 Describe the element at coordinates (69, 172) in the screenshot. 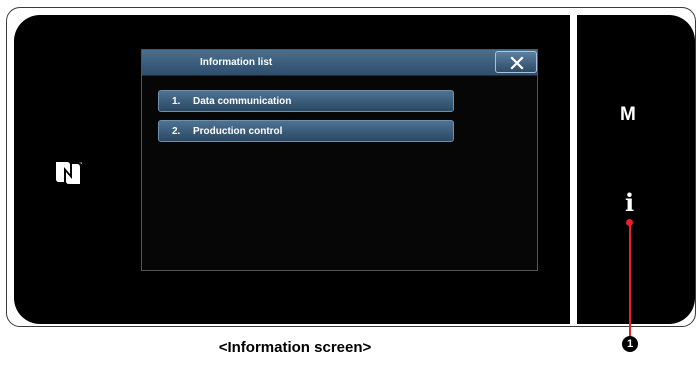

I see `nfc-icon: ™` at that location.